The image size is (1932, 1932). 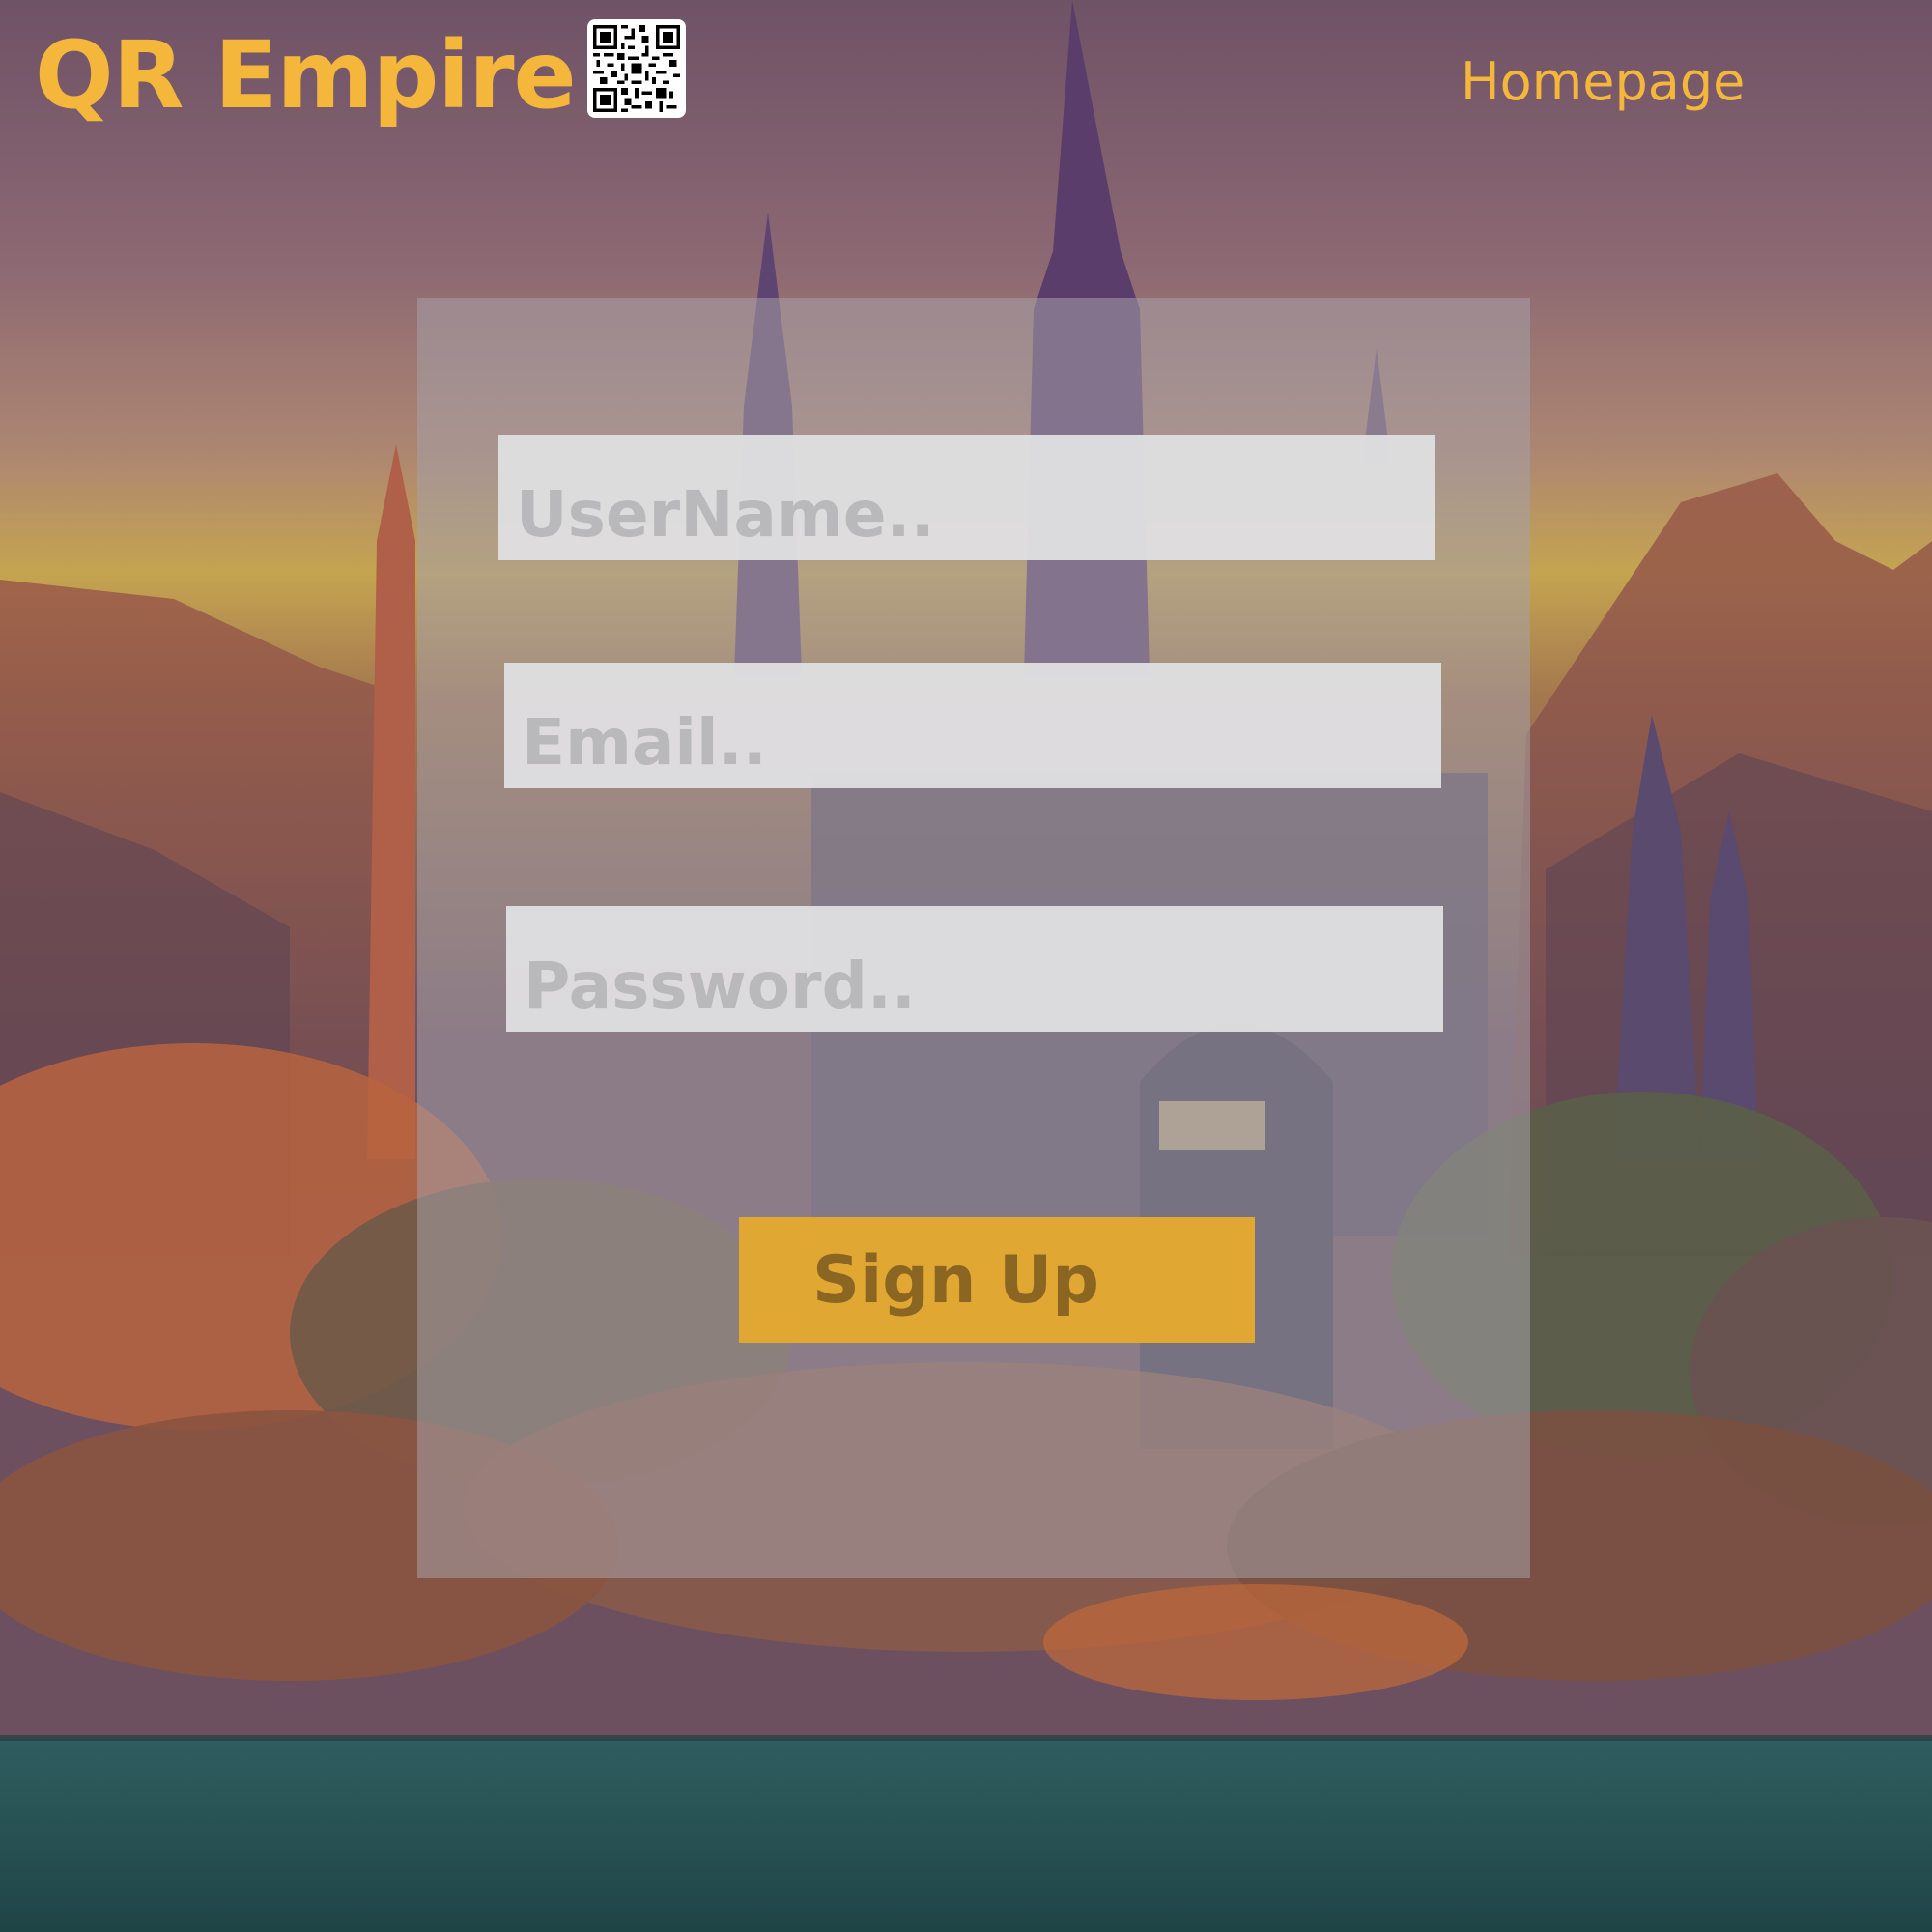 I want to click on password-input, so click(x=974, y=969).